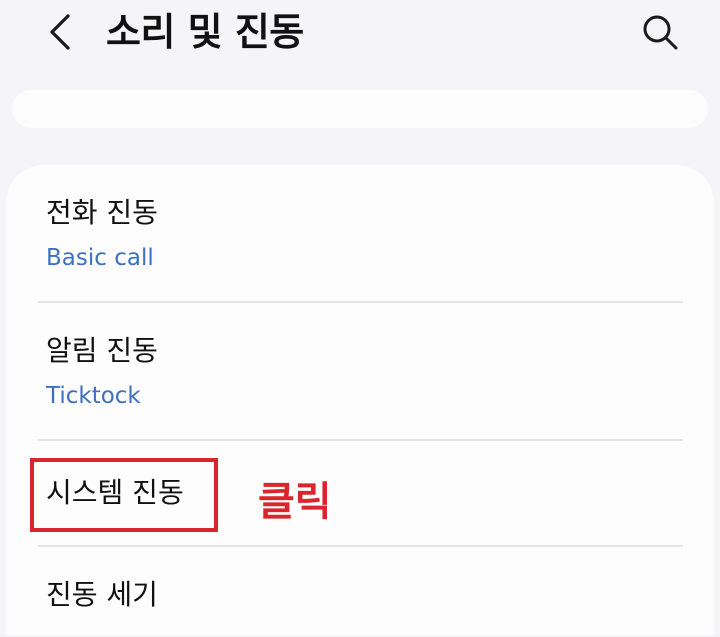  What do you see at coordinates (93, 396) in the screenshot?
I see `notification-vibration-value: Ticktock` at bounding box center [93, 396].